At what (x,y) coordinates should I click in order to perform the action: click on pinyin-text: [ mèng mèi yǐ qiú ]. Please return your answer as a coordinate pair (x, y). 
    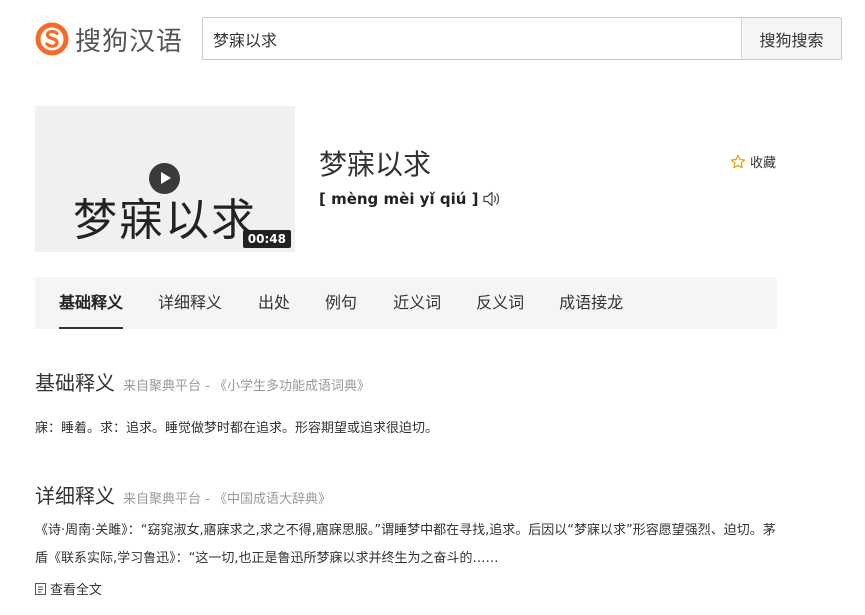
    Looking at the image, I should click on (399, 199).